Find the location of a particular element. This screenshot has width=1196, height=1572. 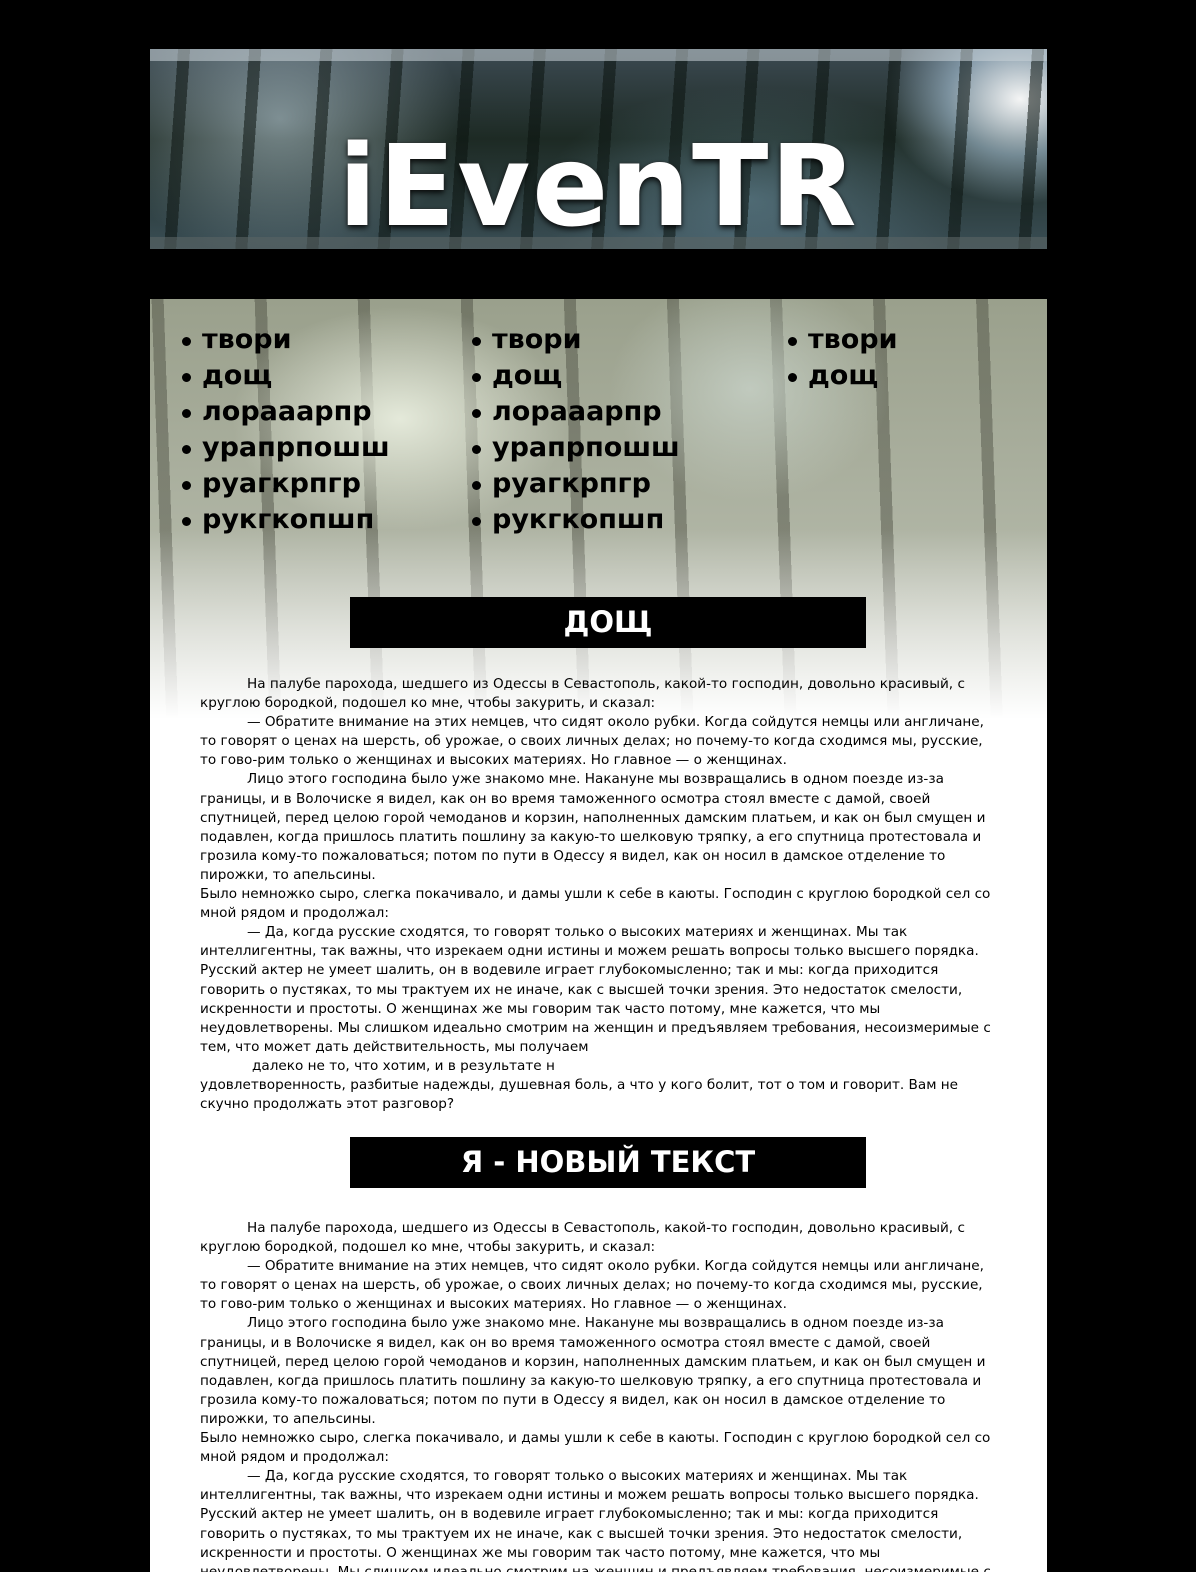

nav-menu-column-3: твори дощ is located at coordinates (843, 357).